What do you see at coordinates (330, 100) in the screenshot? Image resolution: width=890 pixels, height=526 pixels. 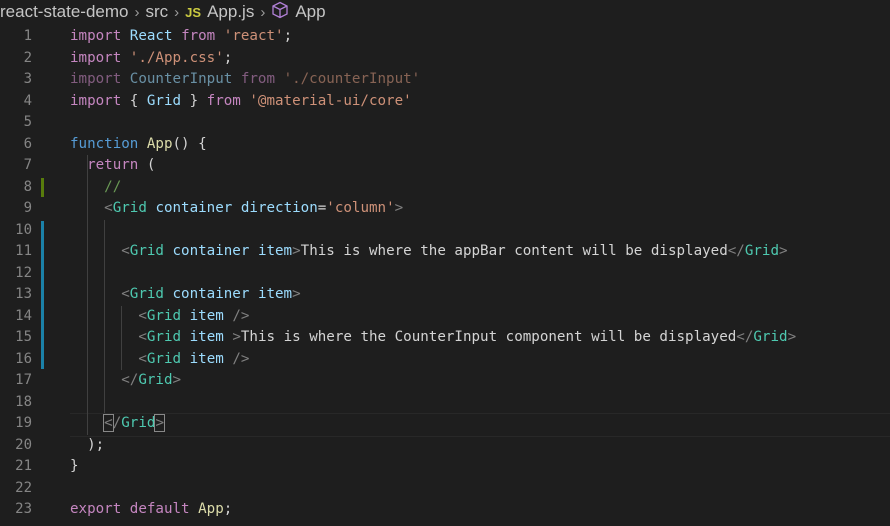 I see `code-token: '@material-ui/core'` at bounding box center [330, 100].